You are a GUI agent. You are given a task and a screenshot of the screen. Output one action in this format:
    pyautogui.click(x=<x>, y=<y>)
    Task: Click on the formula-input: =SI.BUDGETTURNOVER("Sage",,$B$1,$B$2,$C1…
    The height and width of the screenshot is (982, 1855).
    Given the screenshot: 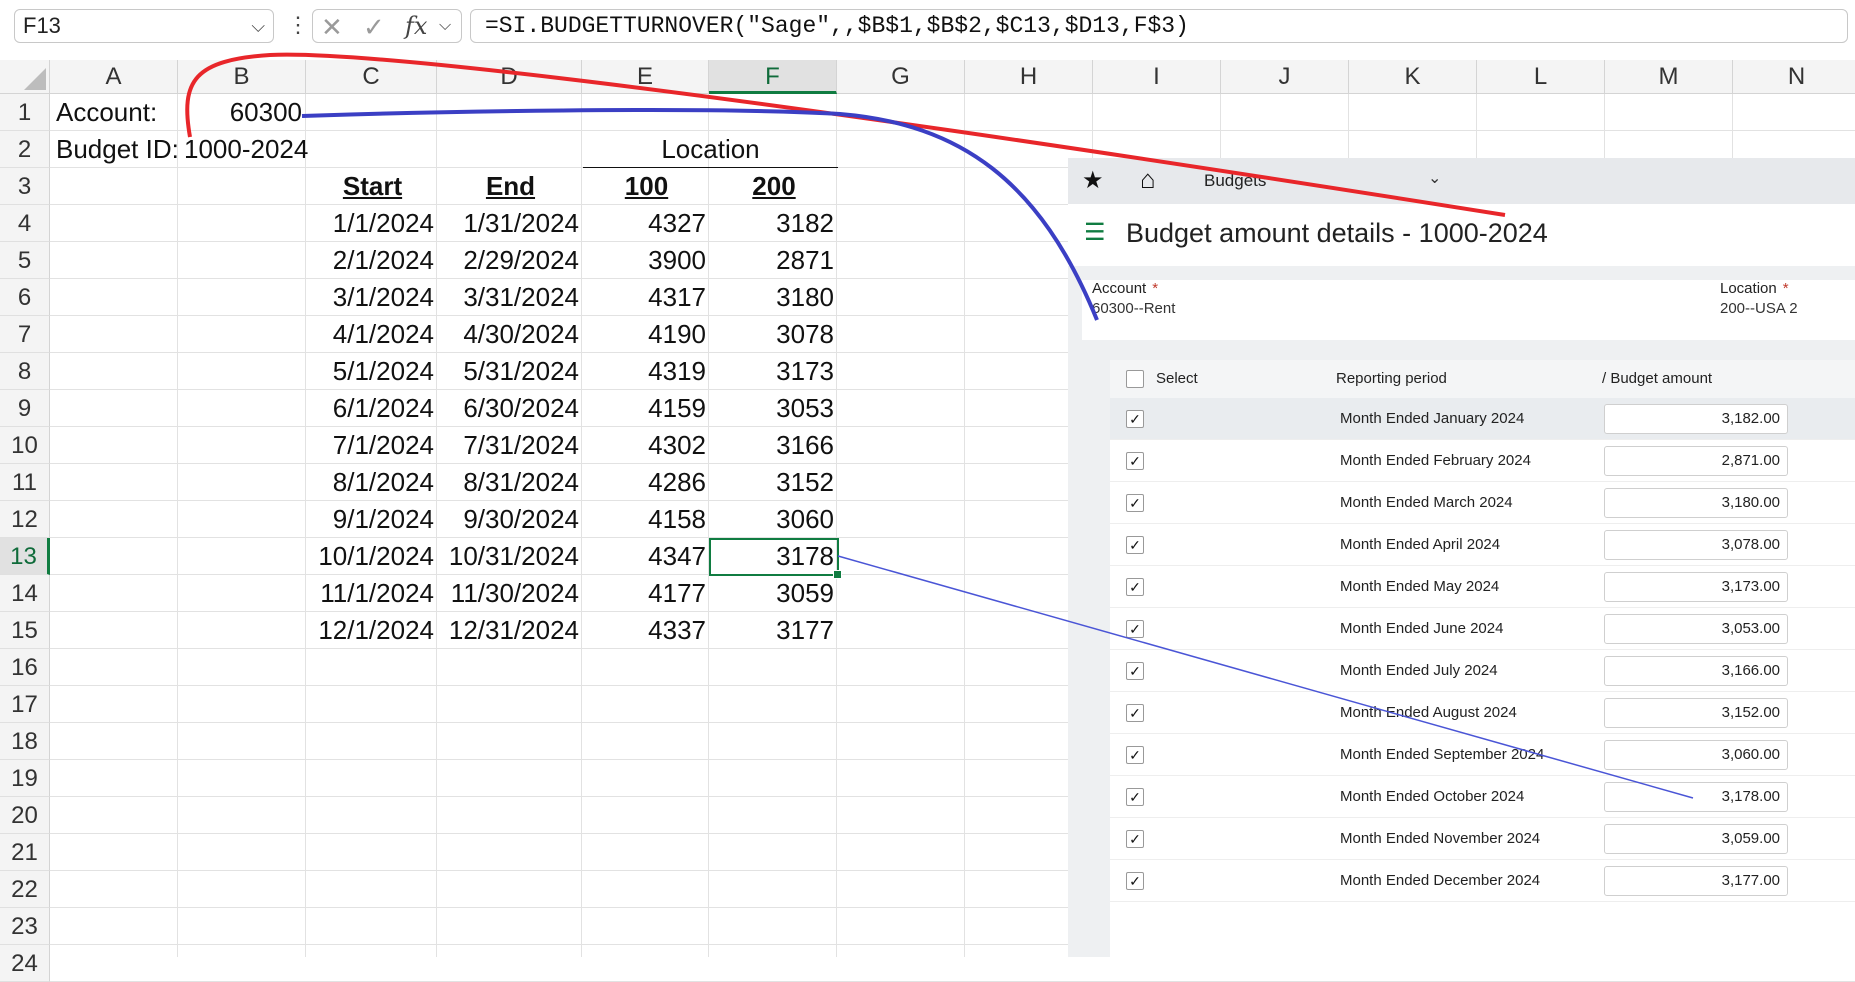 What is the action you would take?
    pyautogui.click(x=1159, y=26)
    